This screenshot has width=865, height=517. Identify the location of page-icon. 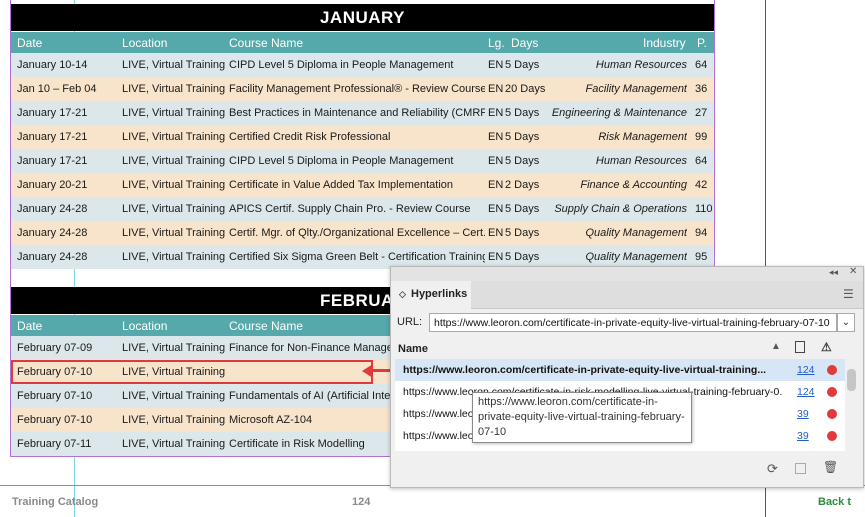
(800, 347).